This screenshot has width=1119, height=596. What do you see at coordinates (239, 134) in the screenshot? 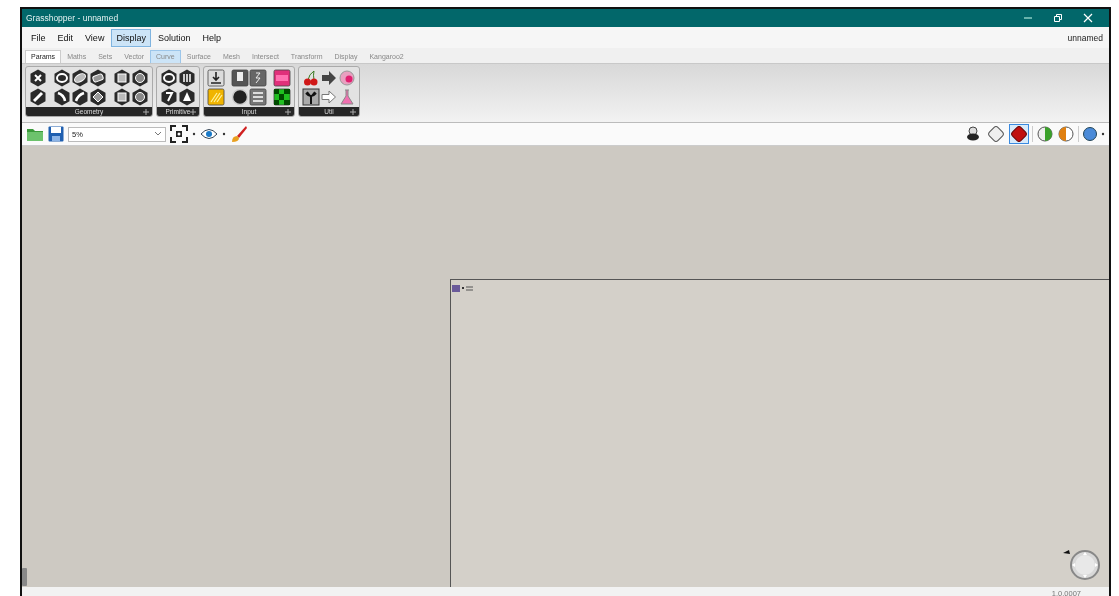
I see `brush-icon` at bounding box center [239, 134].